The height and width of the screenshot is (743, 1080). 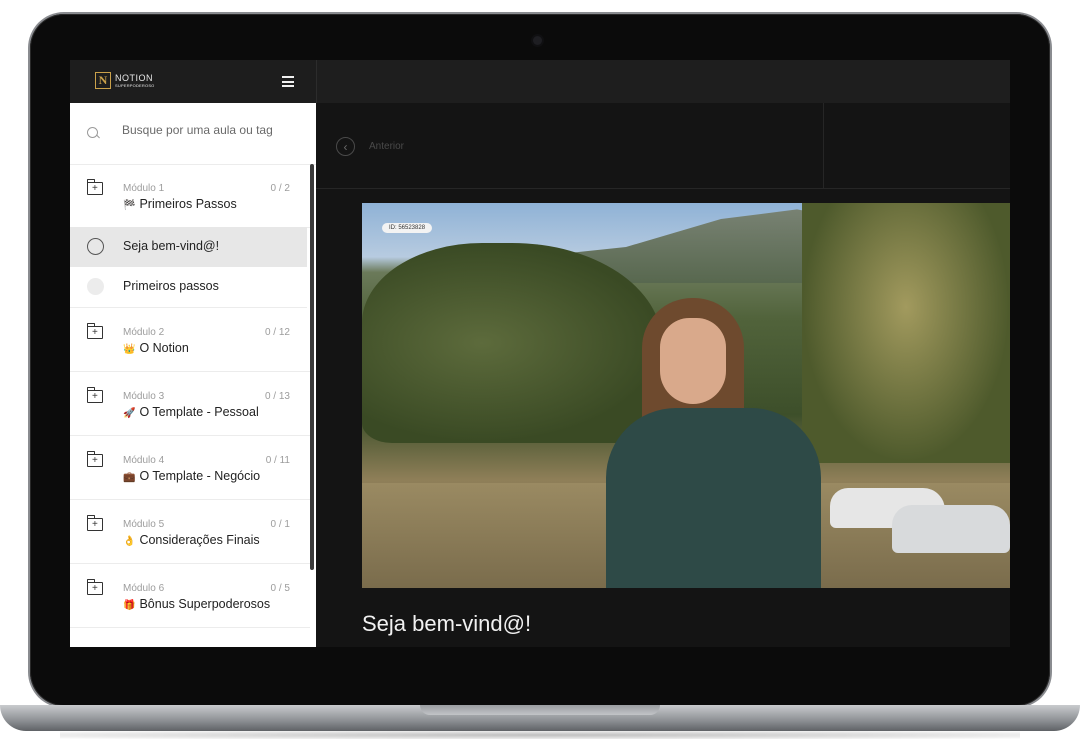 What do you see at coordinates (190, 196) in the screenshot?
I see `module-item: + Módulo 1 0 / 2 🏁 Primeiros Passos` at bounding box center [190, 196].